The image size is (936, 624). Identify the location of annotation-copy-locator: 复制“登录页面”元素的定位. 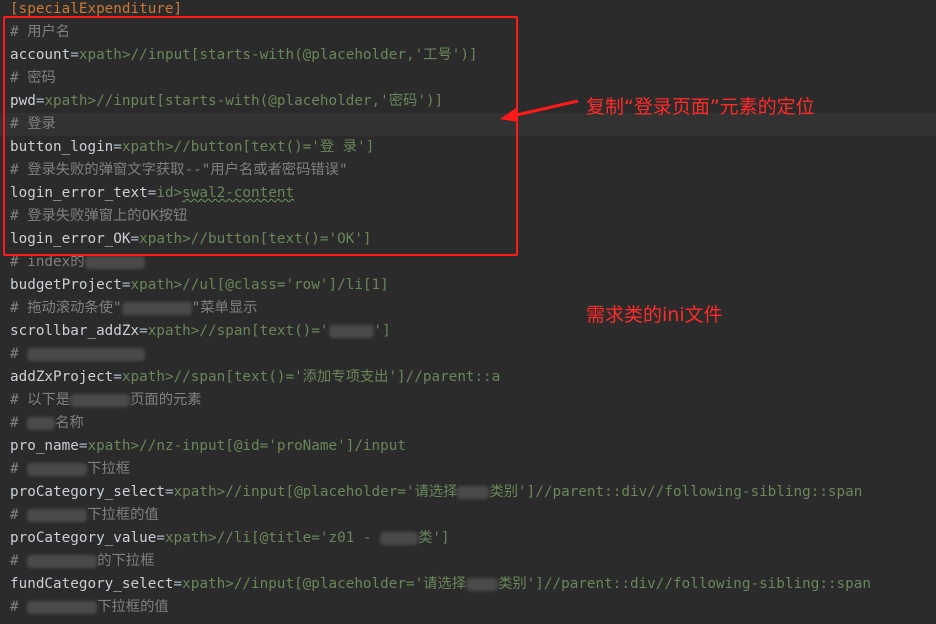
(700, 107).